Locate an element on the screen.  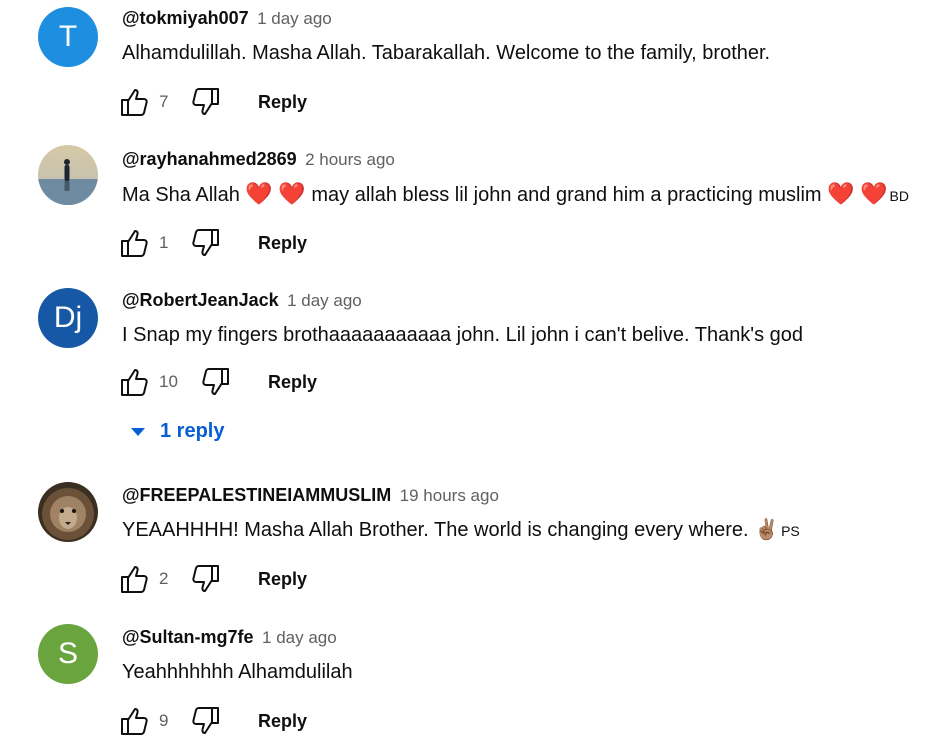
flag-label: PS is located at coordinates (790, 531).